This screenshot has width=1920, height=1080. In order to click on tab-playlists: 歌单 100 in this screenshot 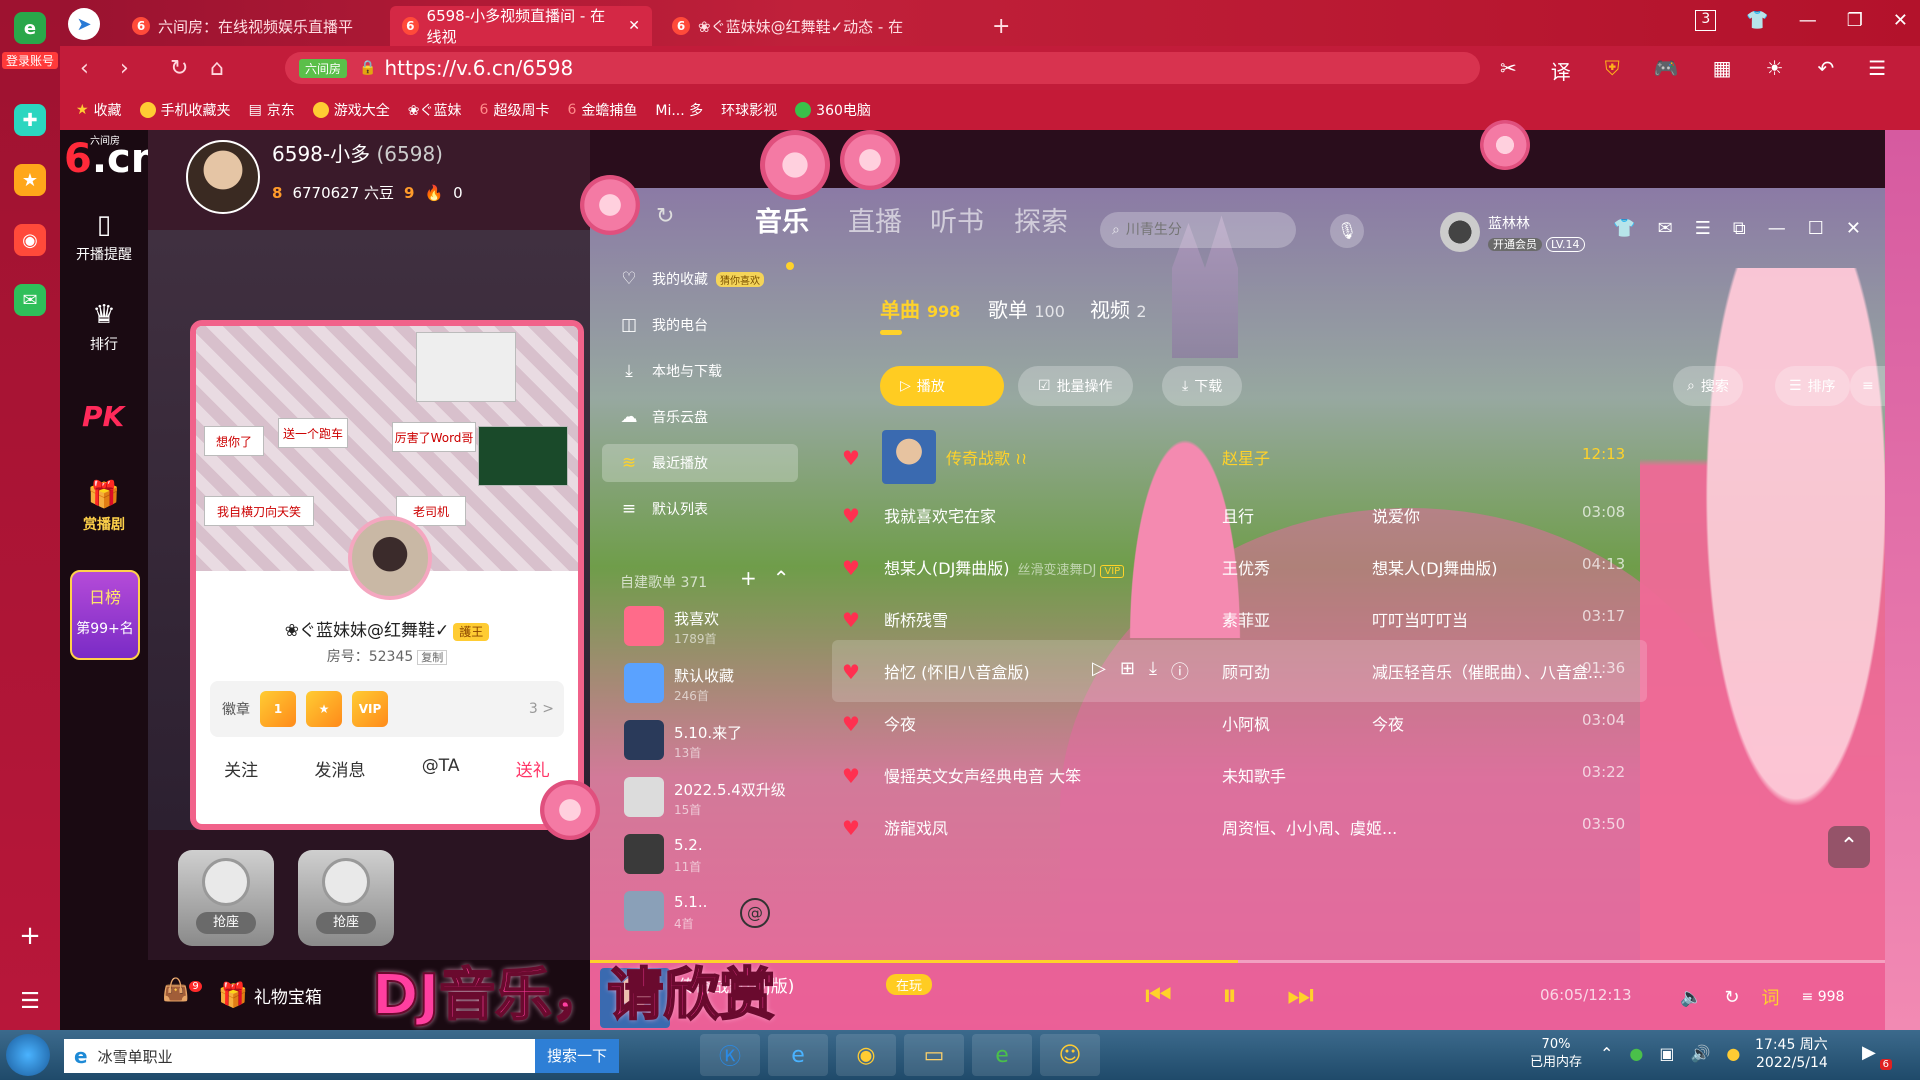, I will do `click(1026, 308)`.